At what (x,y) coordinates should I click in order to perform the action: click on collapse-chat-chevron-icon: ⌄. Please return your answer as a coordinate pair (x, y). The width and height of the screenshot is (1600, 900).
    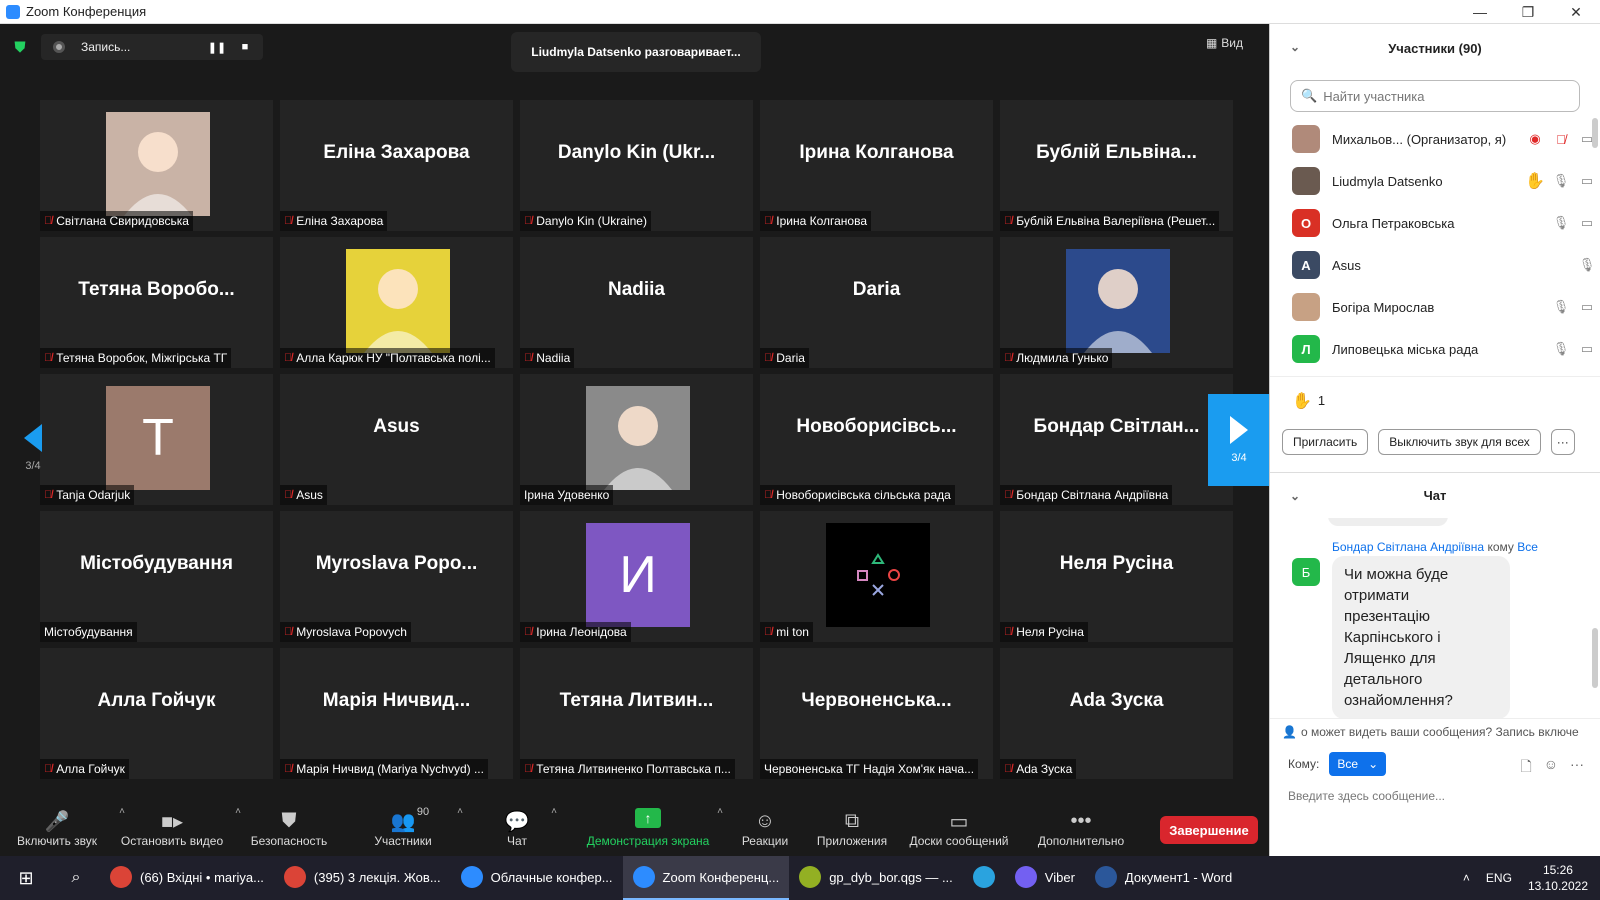
    Looking at the image, I should click on (1295, 496).